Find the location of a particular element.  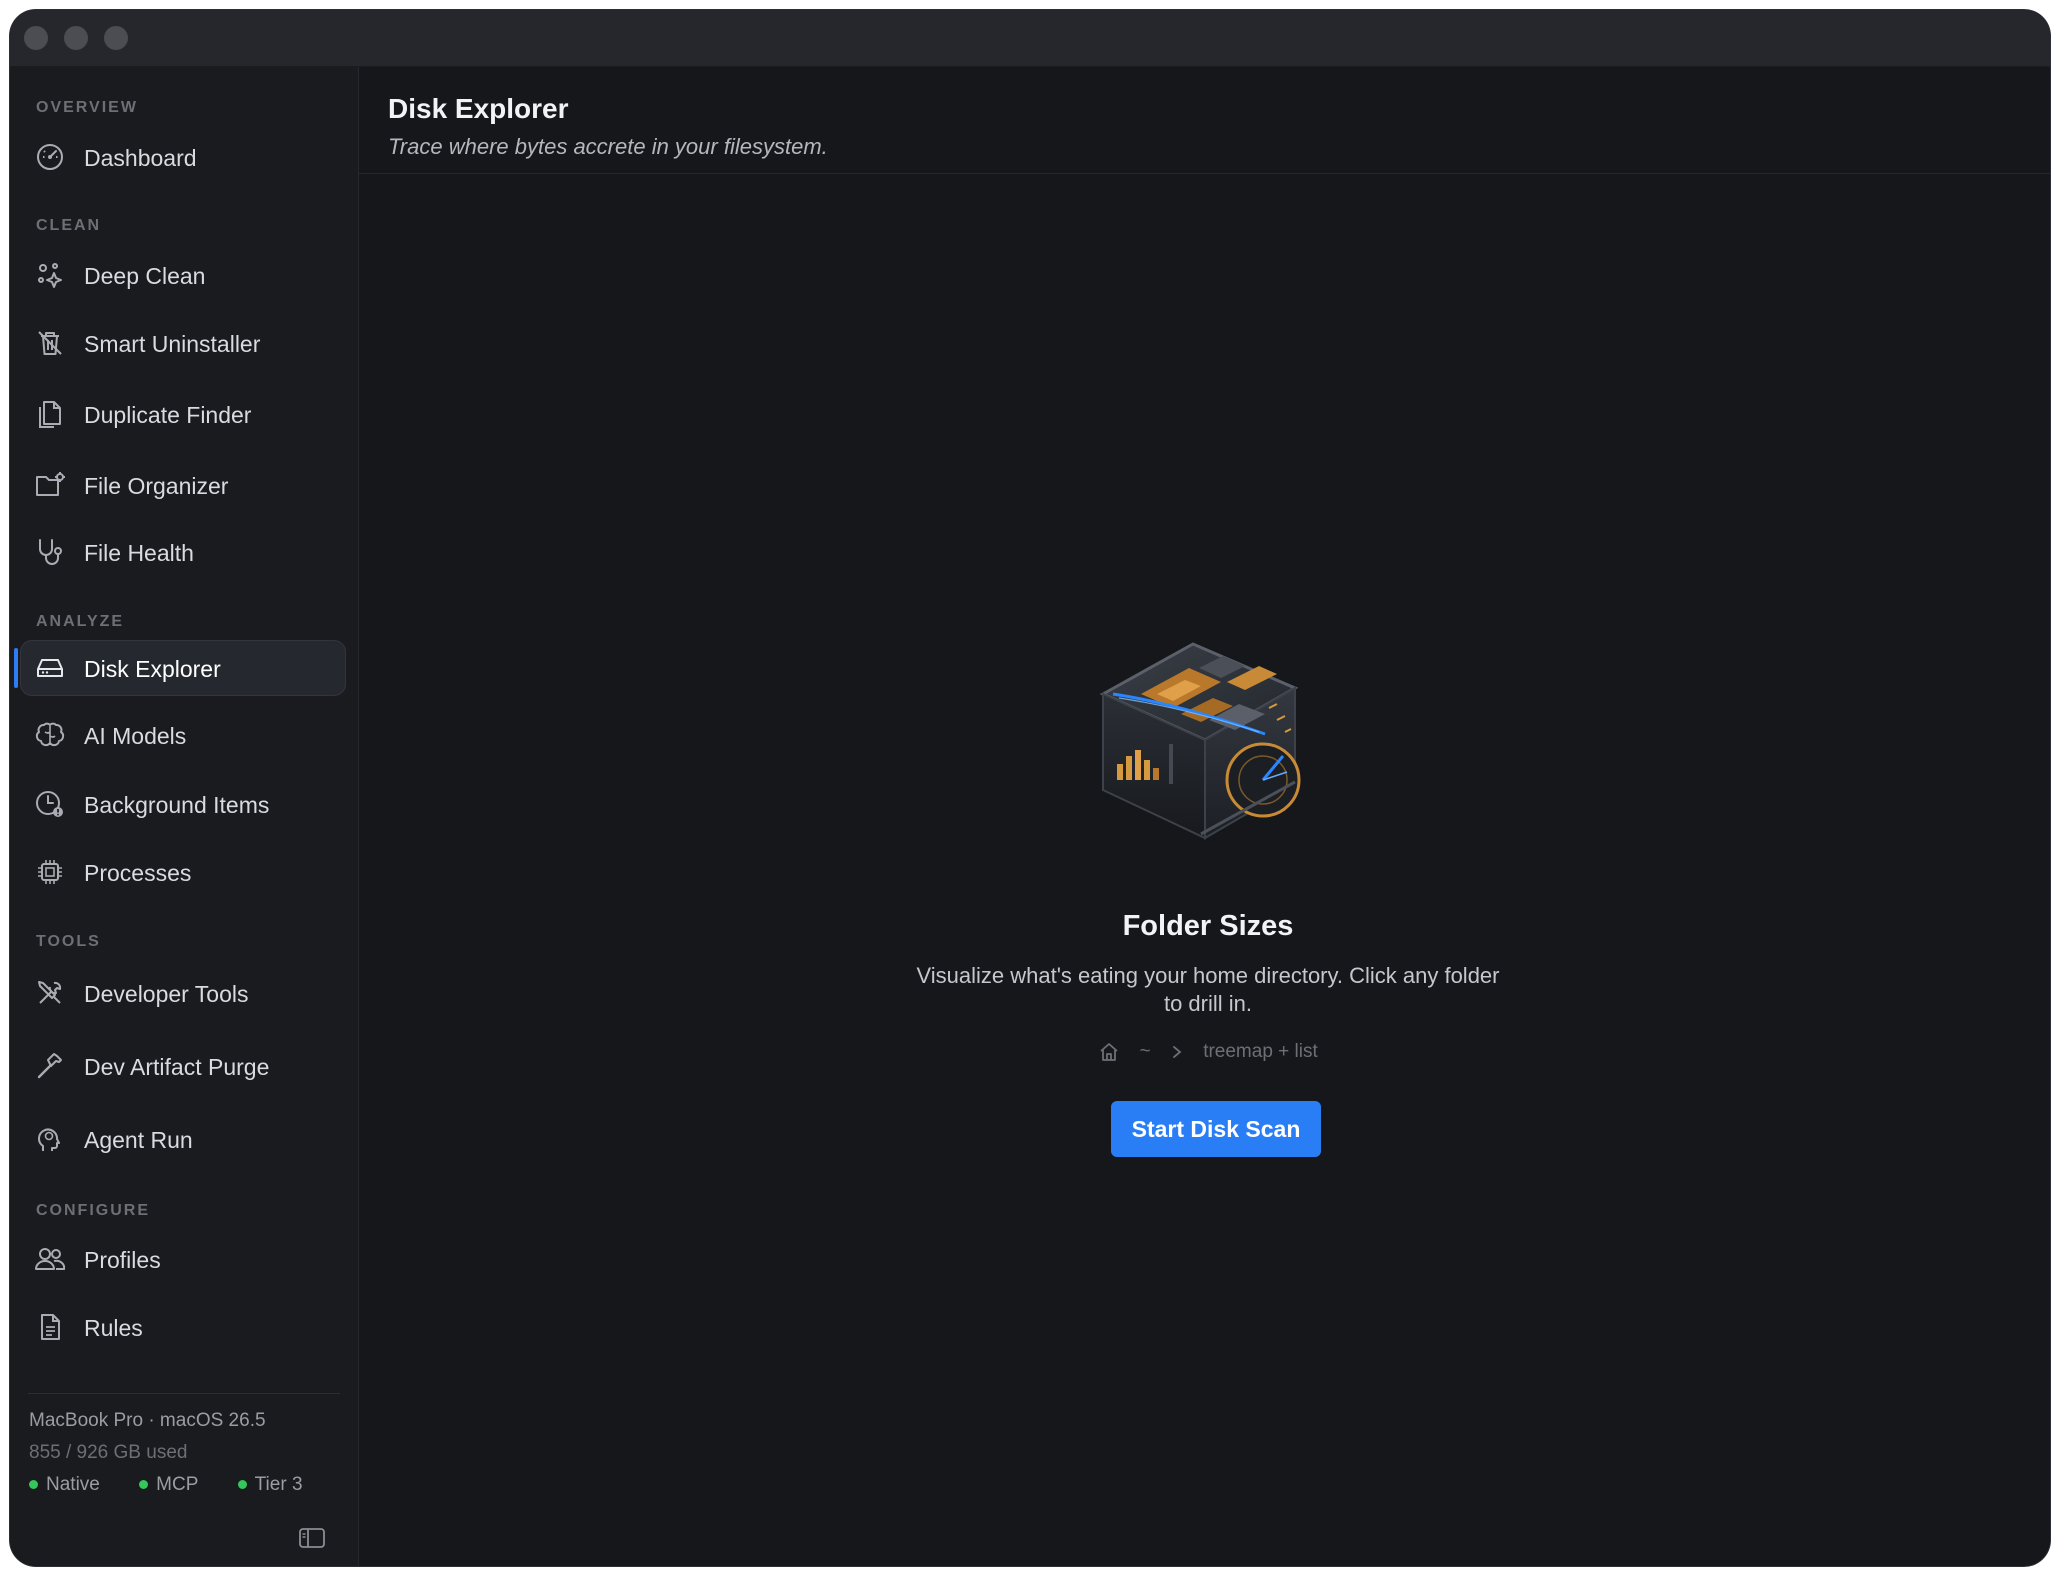

sidebar-item-label: Duplicate Finder is located at coordinates (168, 415).